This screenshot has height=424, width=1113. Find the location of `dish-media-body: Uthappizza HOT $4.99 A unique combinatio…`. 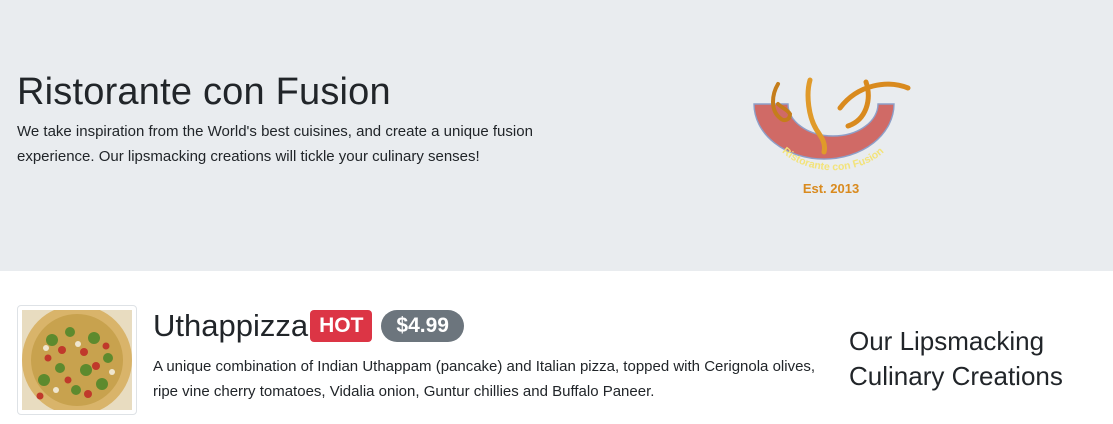

dish-media-body: Uthappizza HOT $4.99 A unique combinatio… is located at coordinates (493, 354).